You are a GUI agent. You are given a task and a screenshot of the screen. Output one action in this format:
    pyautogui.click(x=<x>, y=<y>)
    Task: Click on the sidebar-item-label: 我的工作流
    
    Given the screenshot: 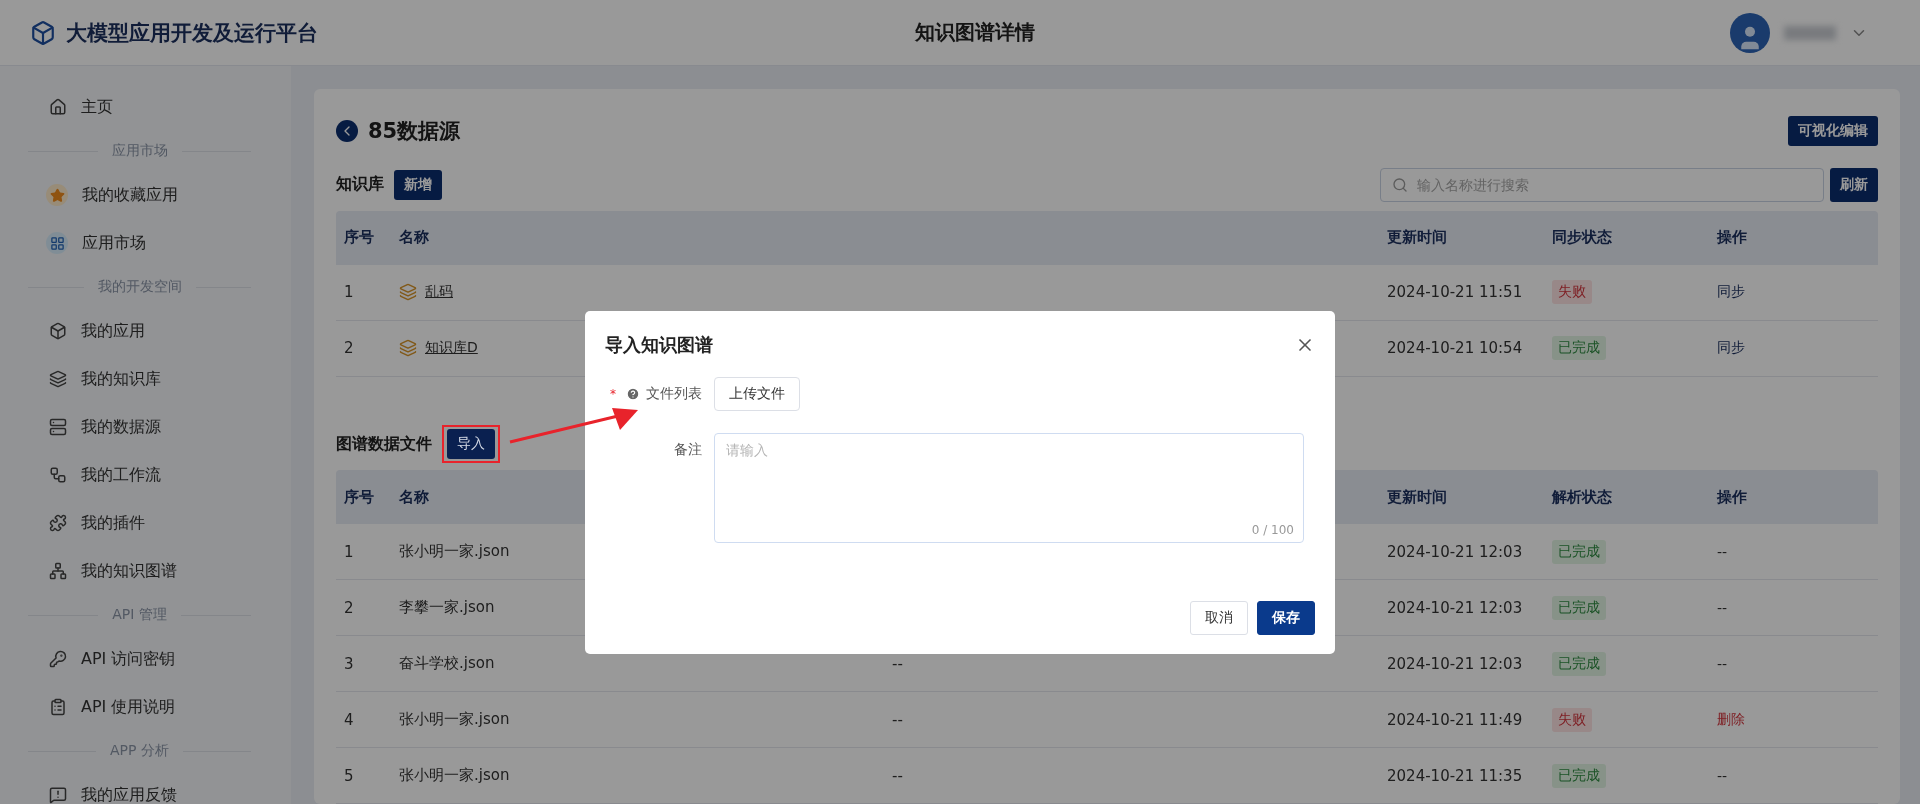 What is the action you would take?
    pyautogui.click(x=121, y=475)
    